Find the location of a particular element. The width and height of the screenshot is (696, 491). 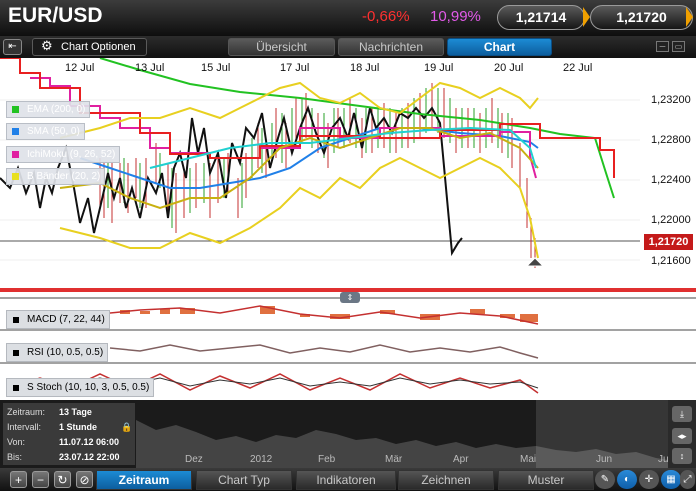

stoch-panel-label: S Stoch (10, 10, 3, 0.5, 0.5) is located at coordinates (80, 387).